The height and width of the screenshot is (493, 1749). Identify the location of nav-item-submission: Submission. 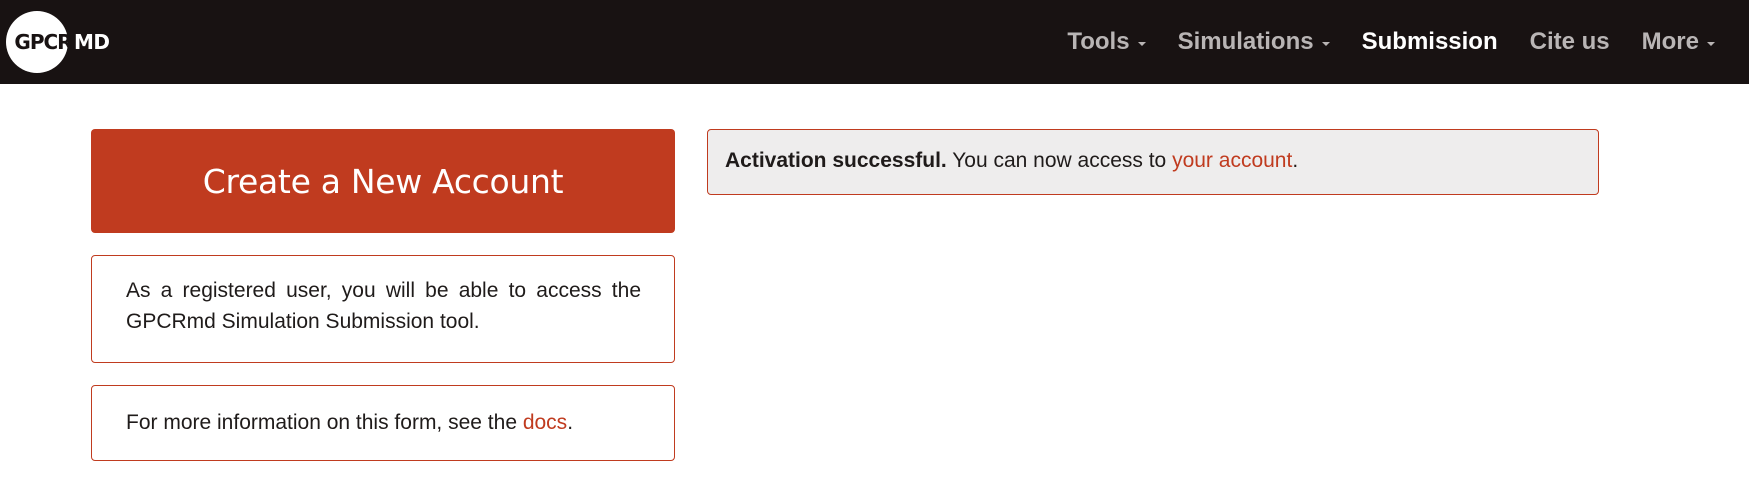
(1430, 42).